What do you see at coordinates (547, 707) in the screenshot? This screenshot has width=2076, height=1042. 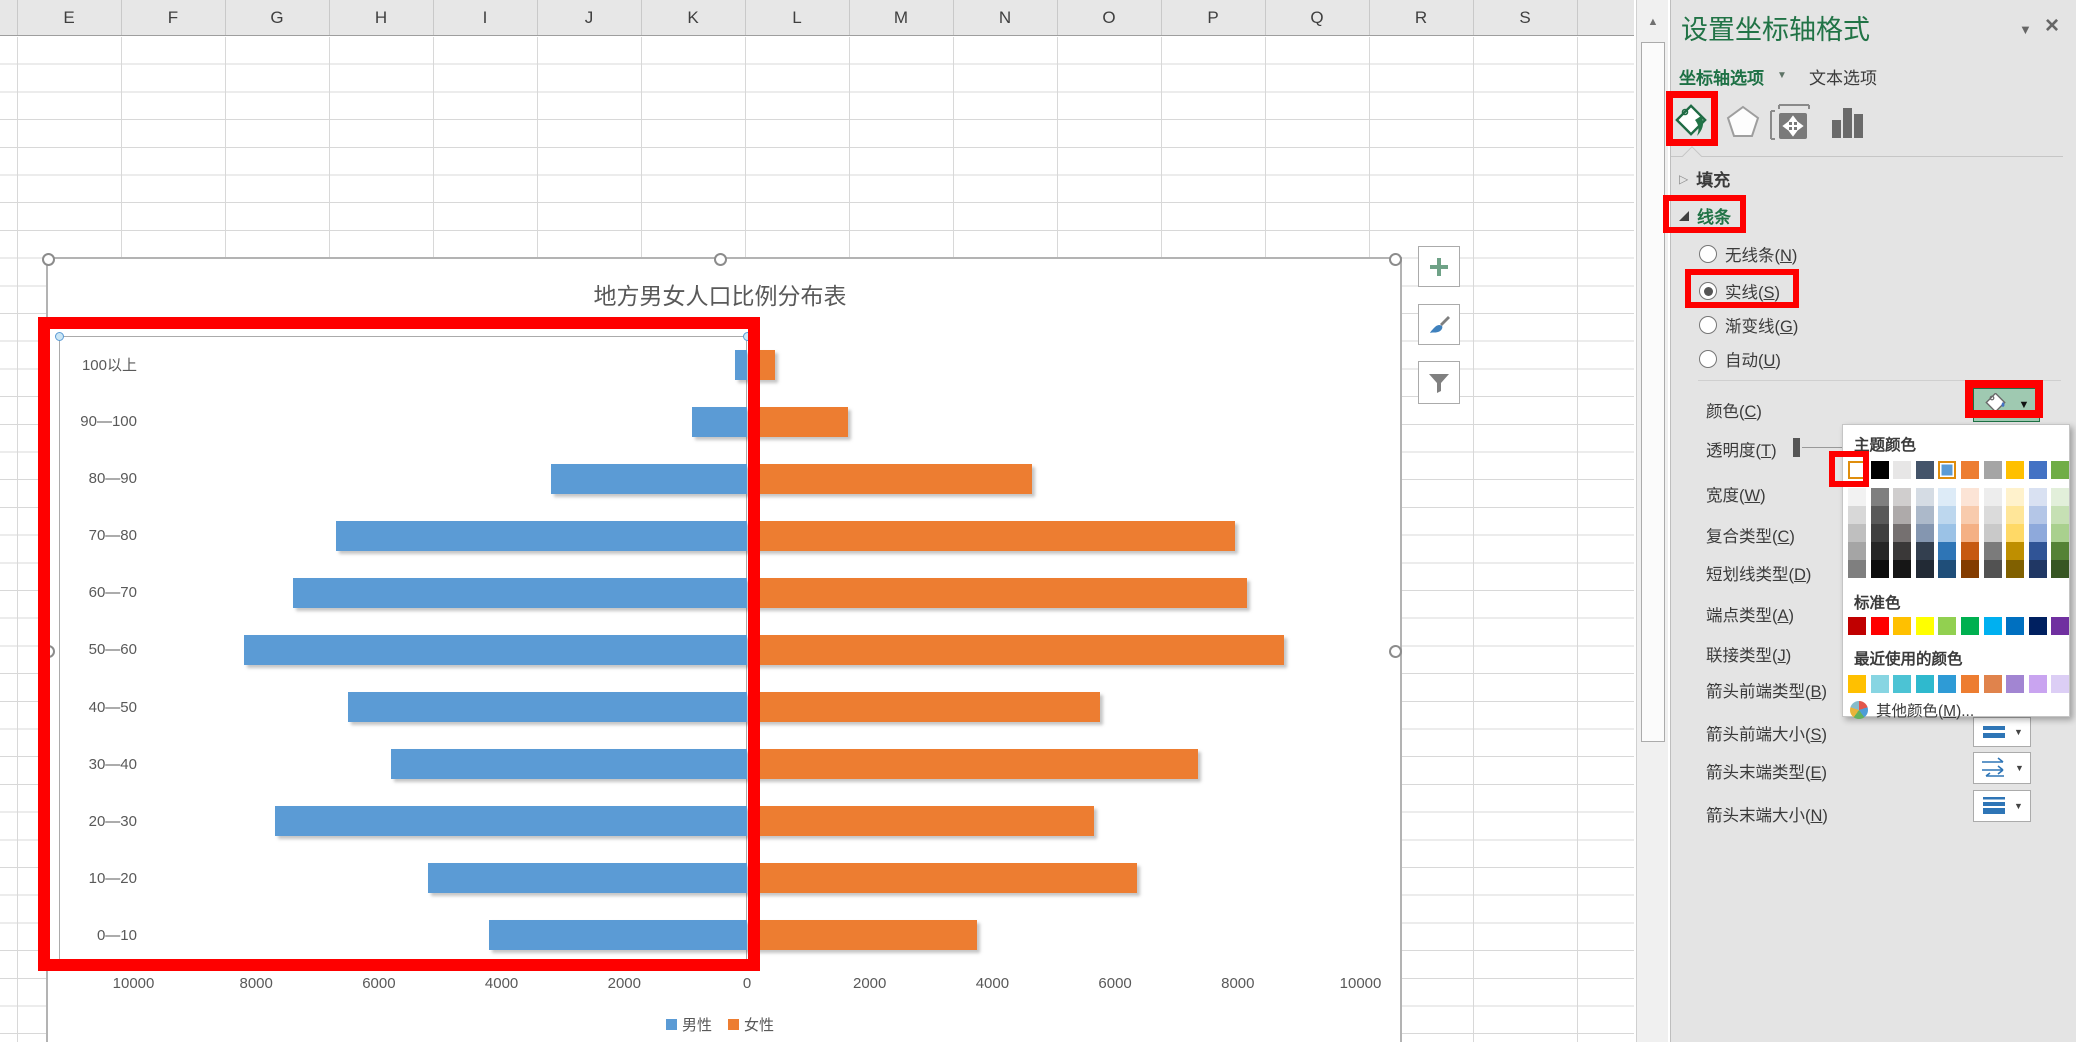 I see `bar-male-40—50` at bounding box center [547, 707].